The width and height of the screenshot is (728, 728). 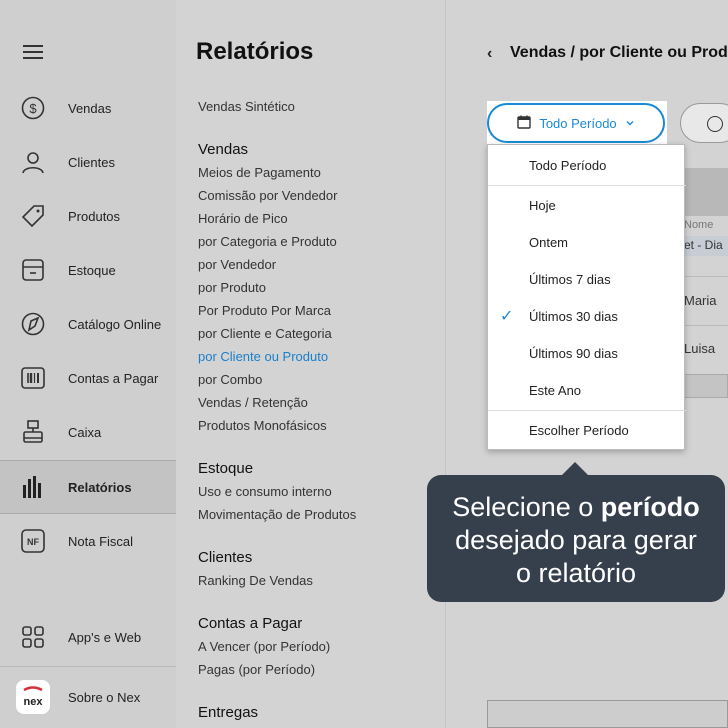 What do you see at coordinates (91, 162) in the screenshot?
I see `sidebar-item-label: Clientes` at bounding box center [91, 162].